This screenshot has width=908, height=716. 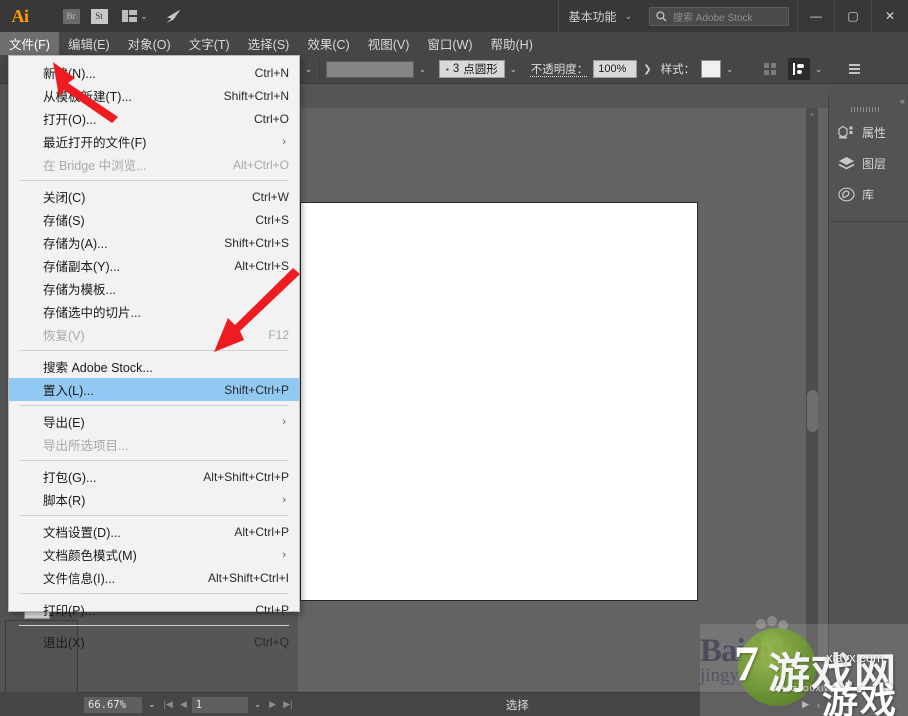 I want to click on vertical-scrollbar-thumb, so click(x=812, y=411).